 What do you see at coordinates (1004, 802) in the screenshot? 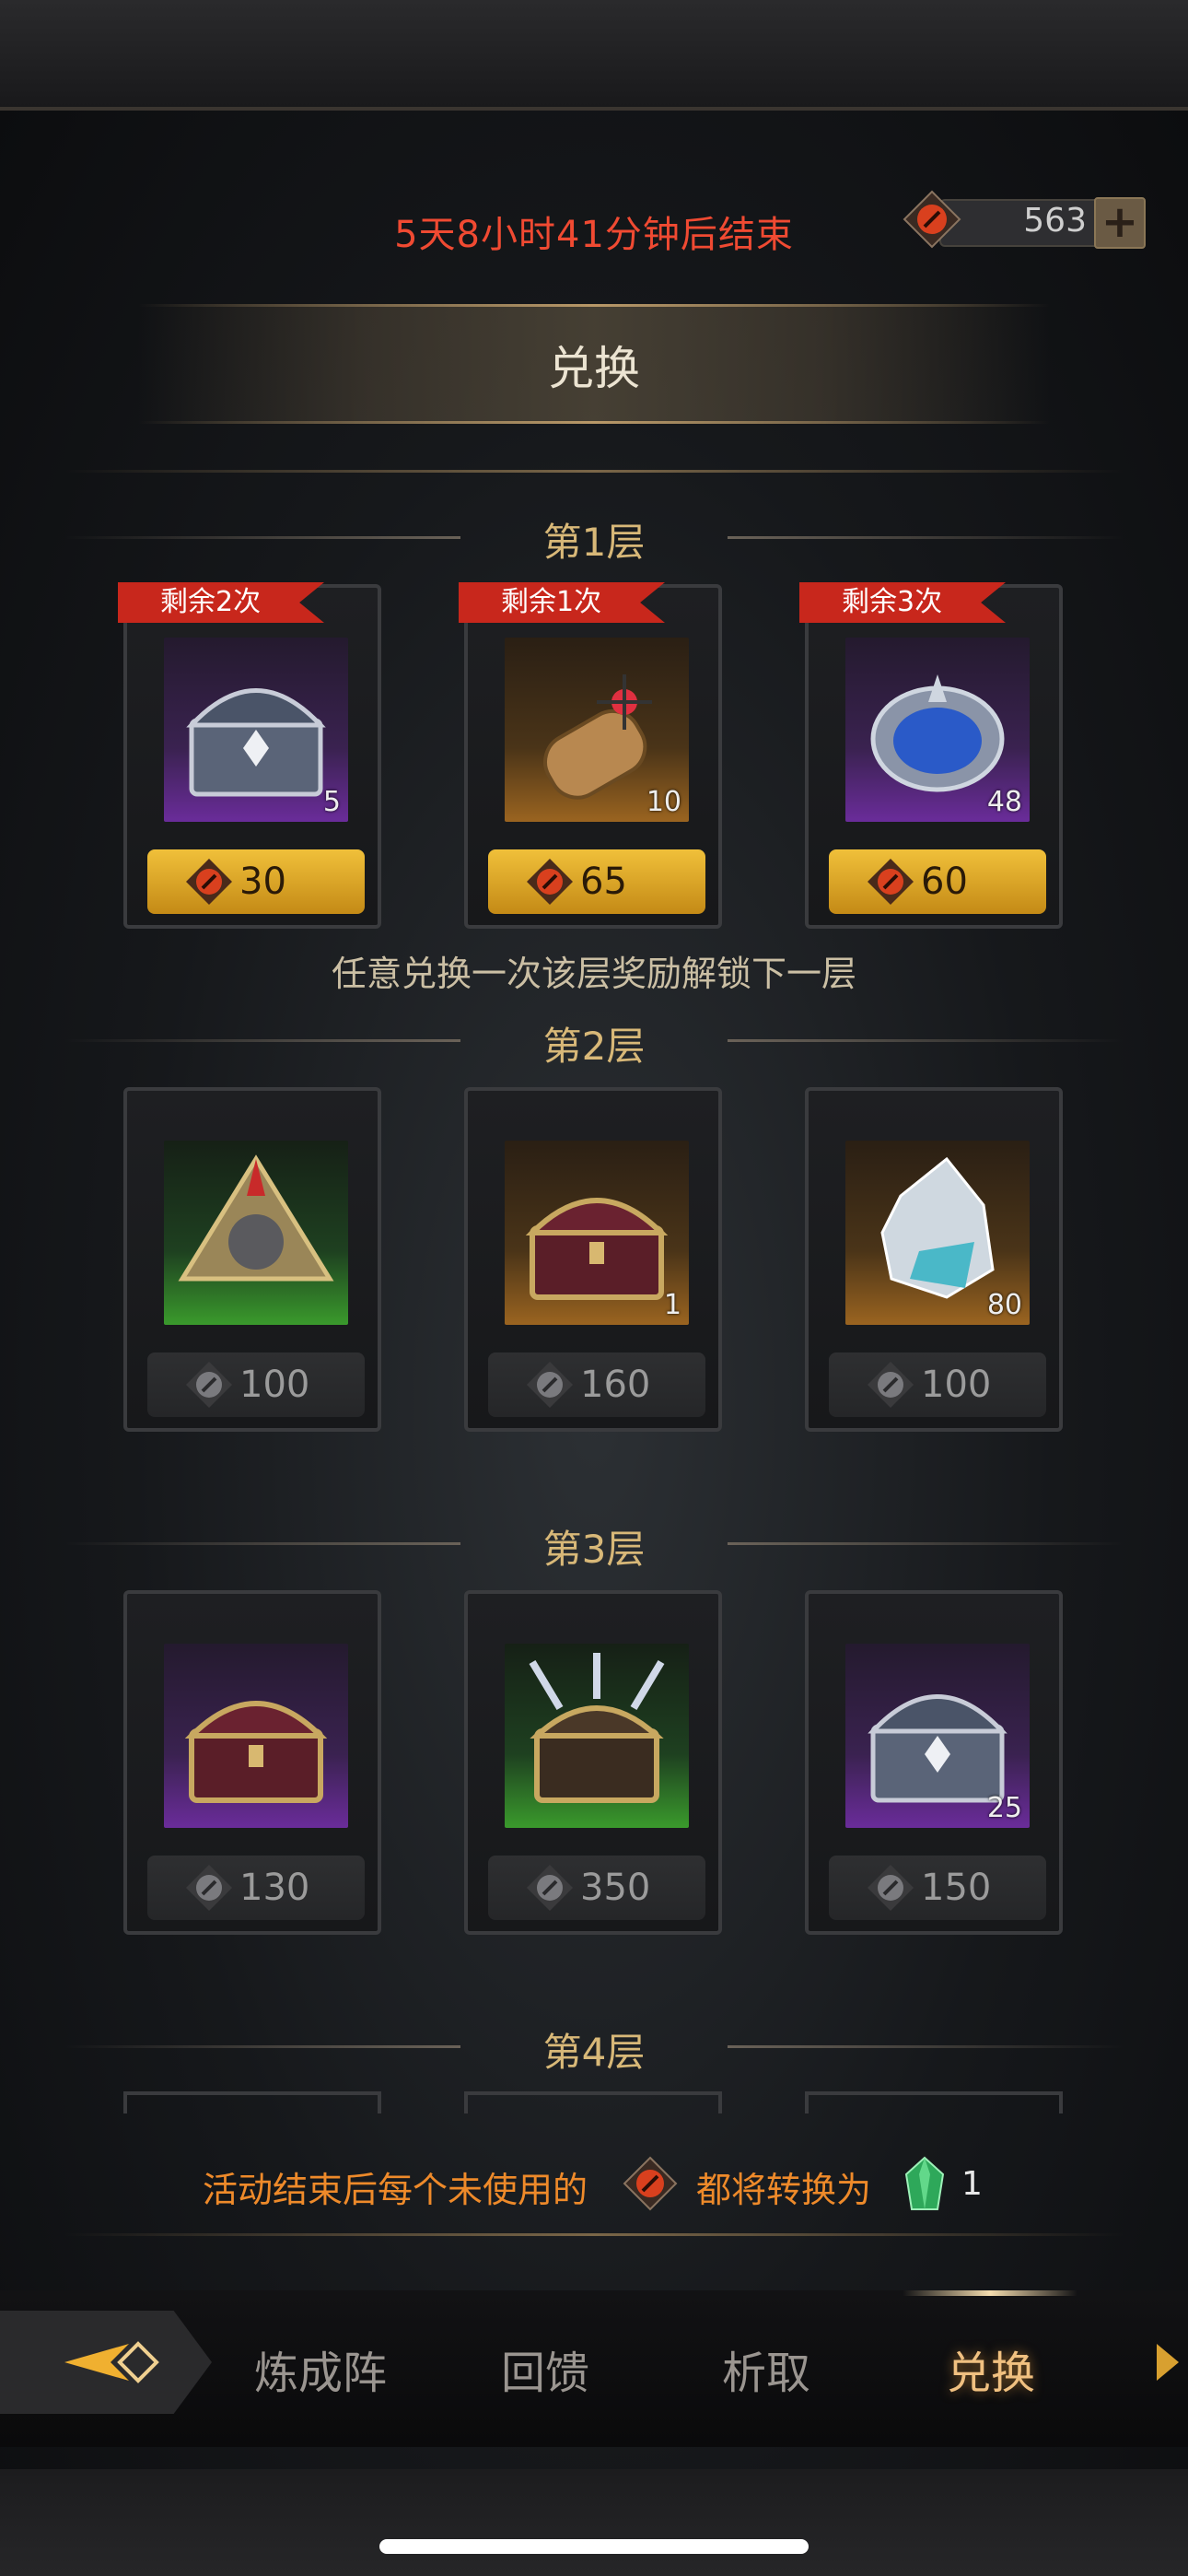
I see `item-quantity: 48` at bounding box center [1004, 802].